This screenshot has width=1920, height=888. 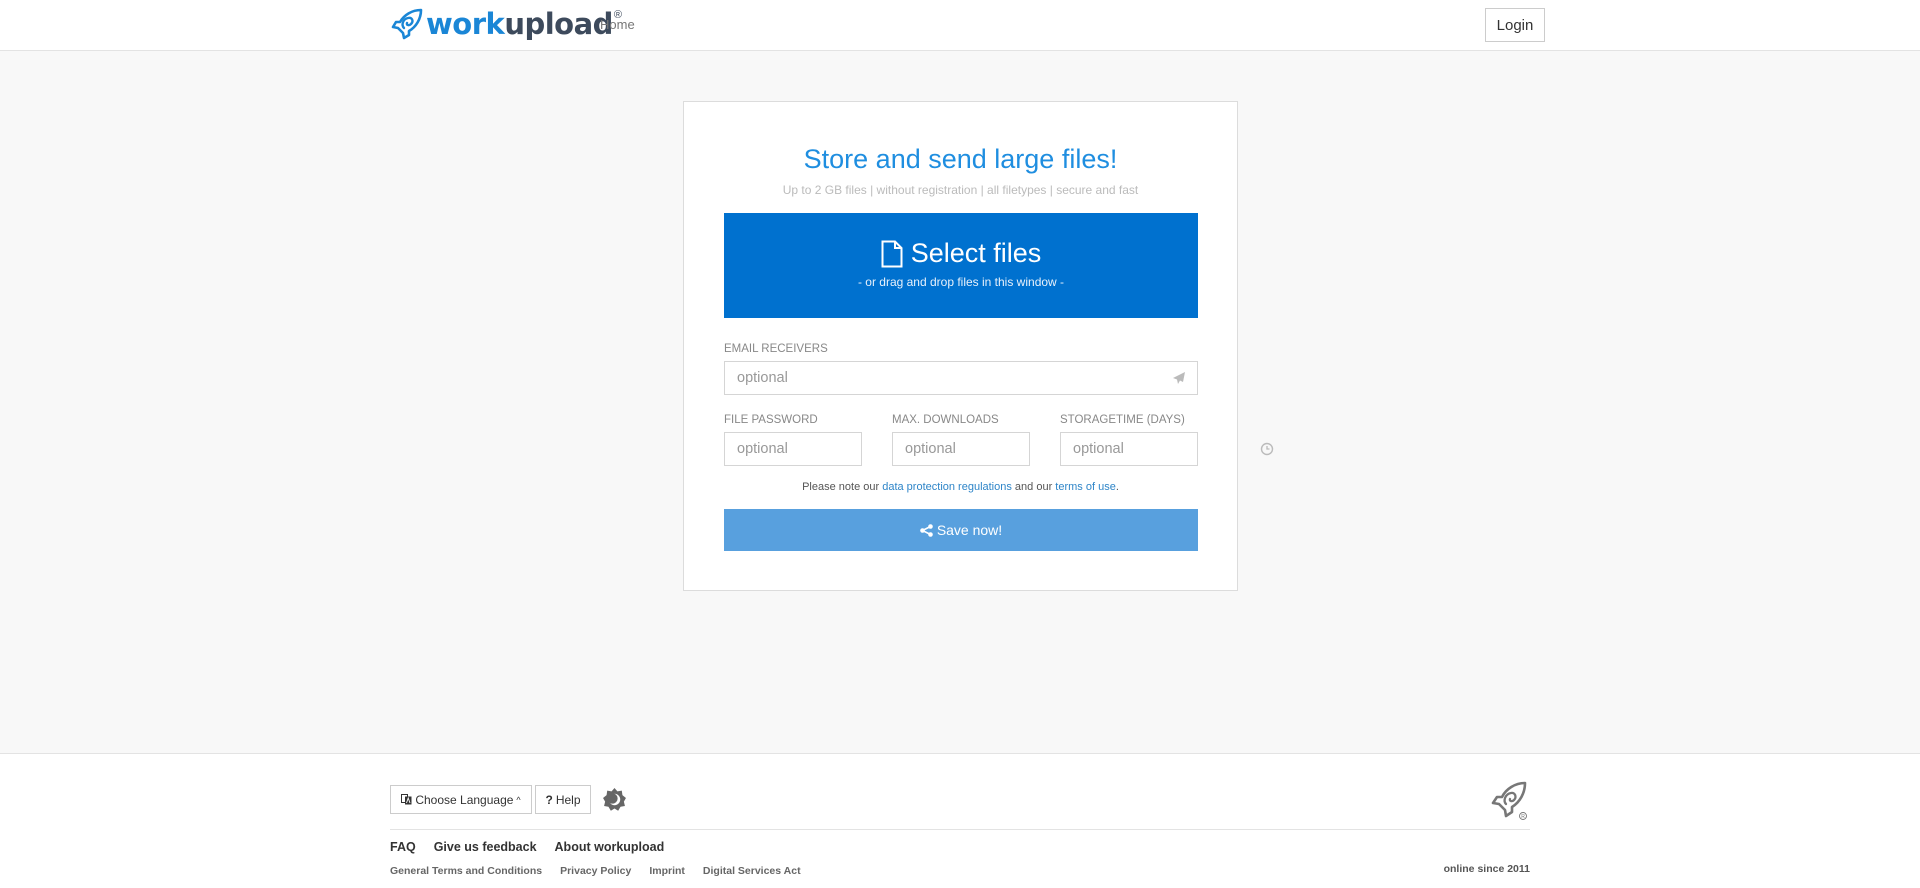 I want to click on svg-text: R, so click(x=1523, y=817).